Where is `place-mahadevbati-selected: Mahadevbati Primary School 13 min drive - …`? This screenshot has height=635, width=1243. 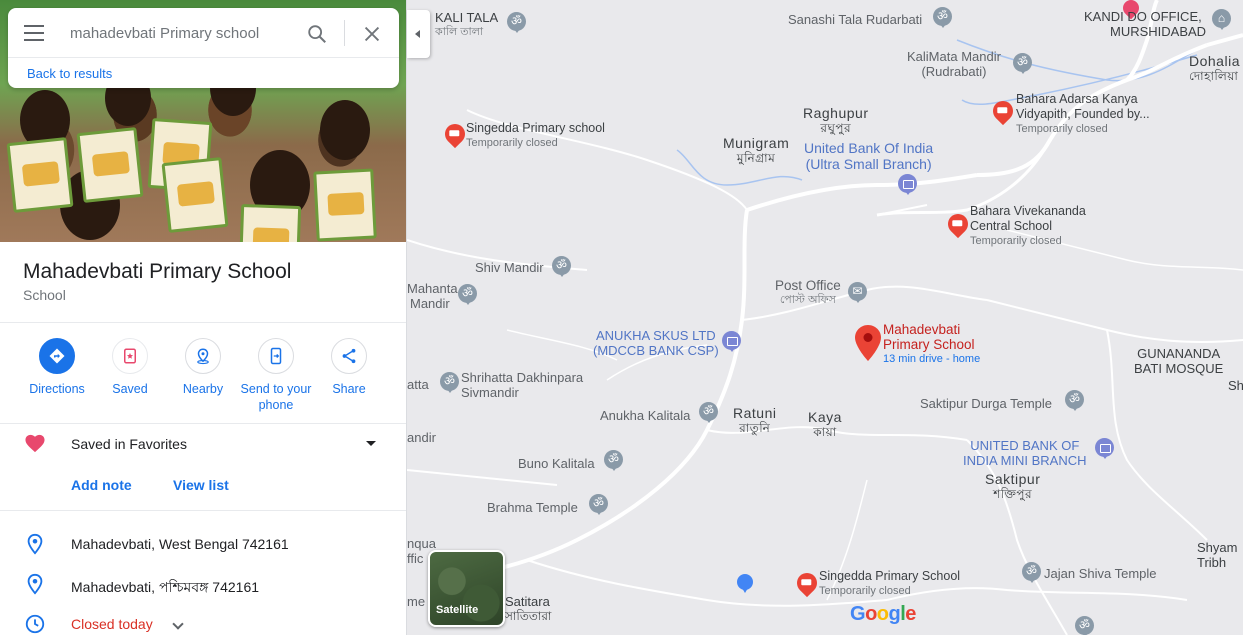 place-mahadevbati-selected: Mahadevbati Primary School 13 min drive - … is located at coordinates (931, 344).